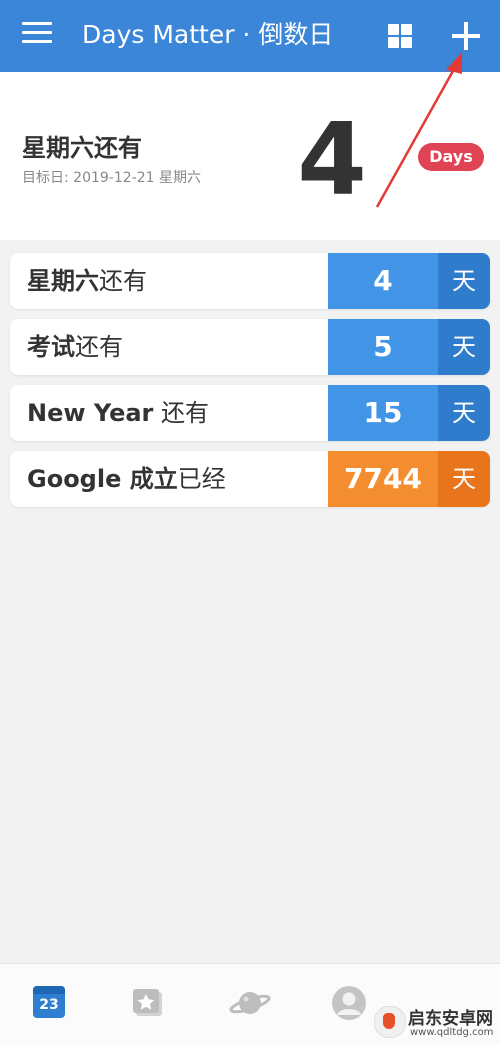 This screenshot has width=500, height=1045. Describe the element at coordinates (250, 413) in the screenshot. I see `event-row: New Year 还有 15 天` at that location.